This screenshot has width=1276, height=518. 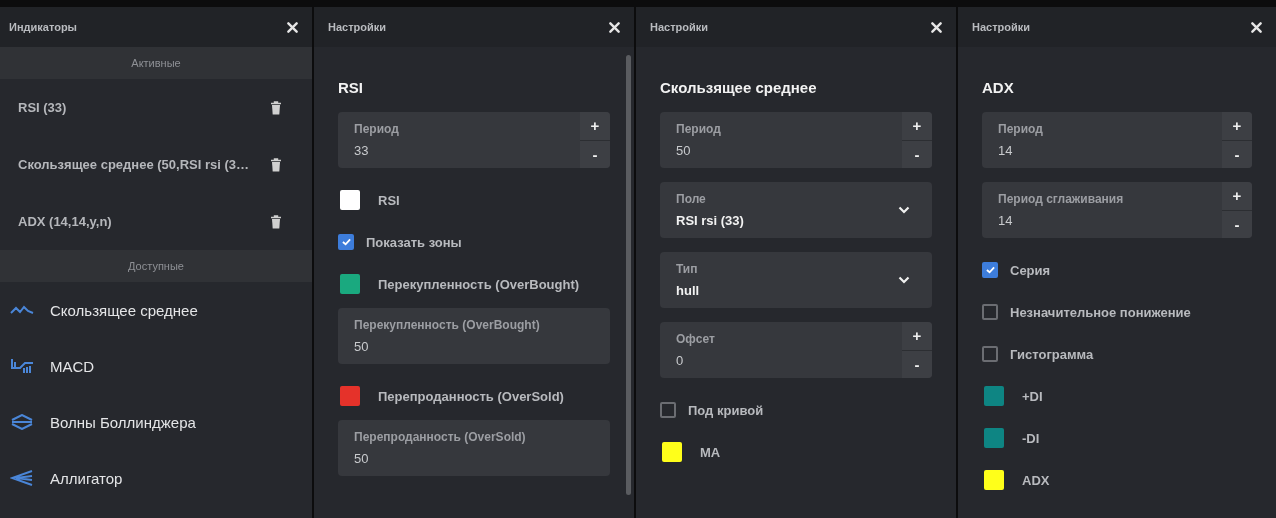 What do you see at coordinates (1117, 140) in the screenshot?
I see `number-field: Период 14 + -` at bounding box center [1117, 140].